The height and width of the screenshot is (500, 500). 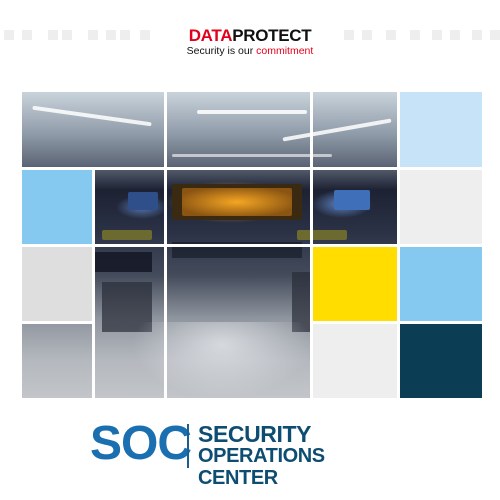 I want to click on tile-pale-blue, so click(x=440, y=130).